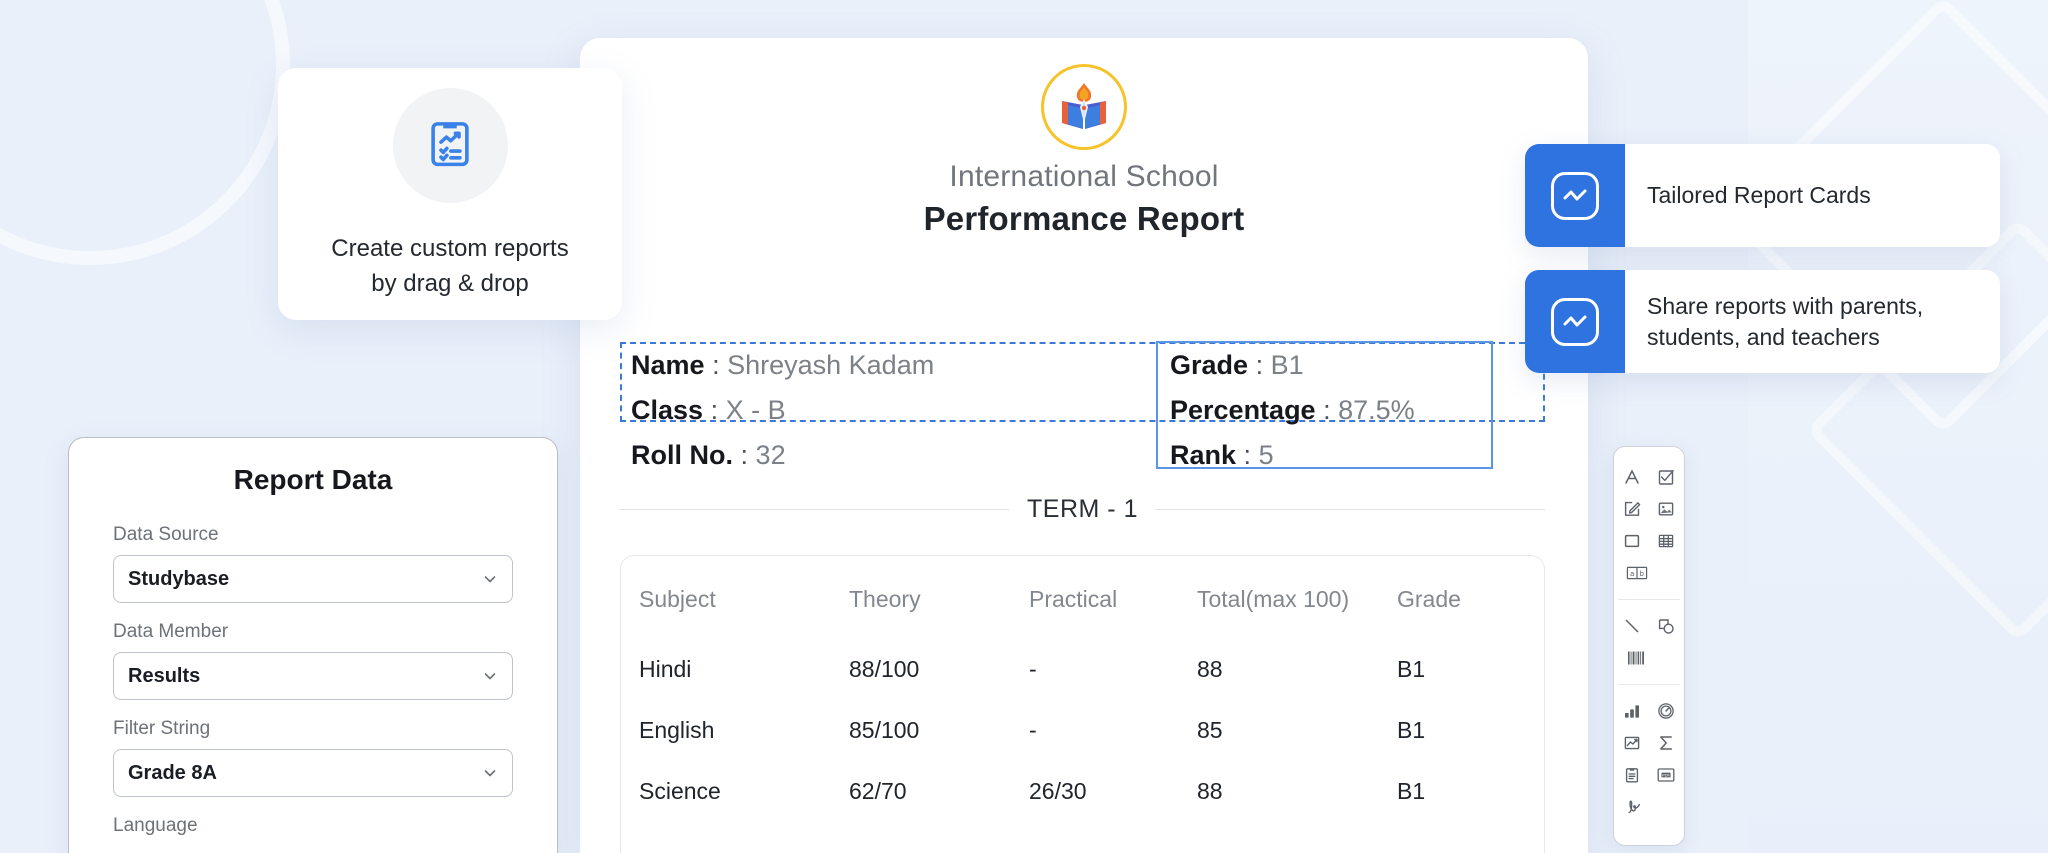 The height and width of the screenshot is (853, 2048). What do you see at coordinates (1666, 509) in the screenshot?
I see `image-icon` at bounding box center [1666, 509].